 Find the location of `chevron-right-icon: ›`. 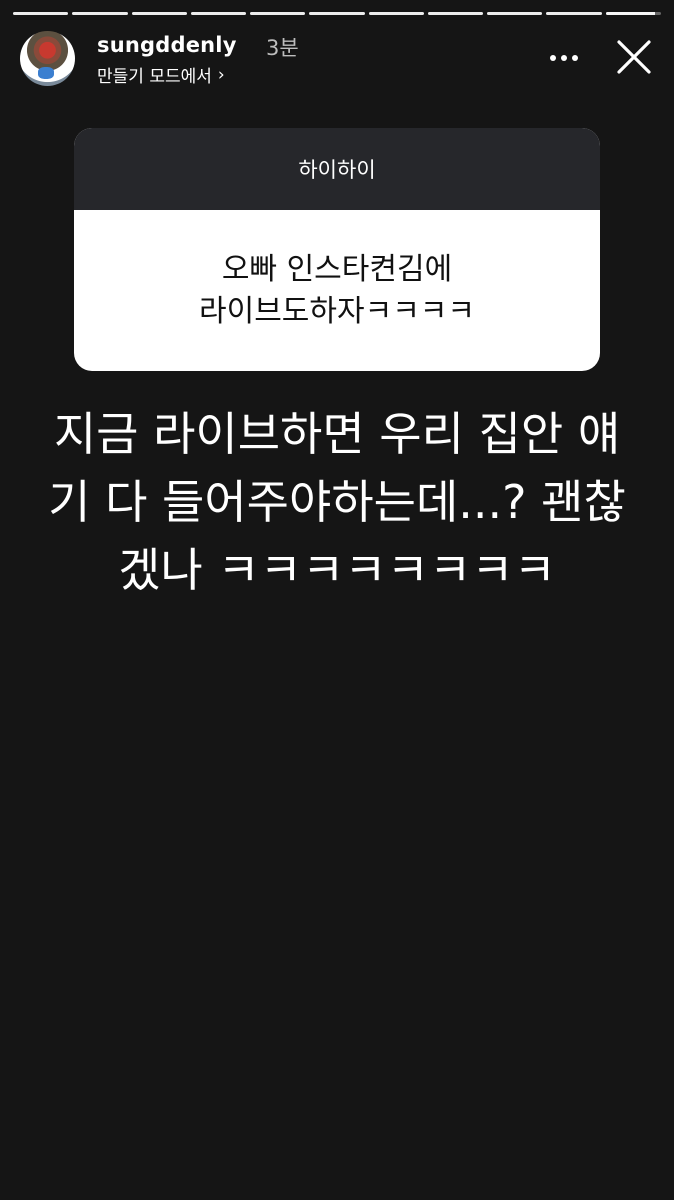

chevron-right-icon: › is located at coordinates (221, 74).